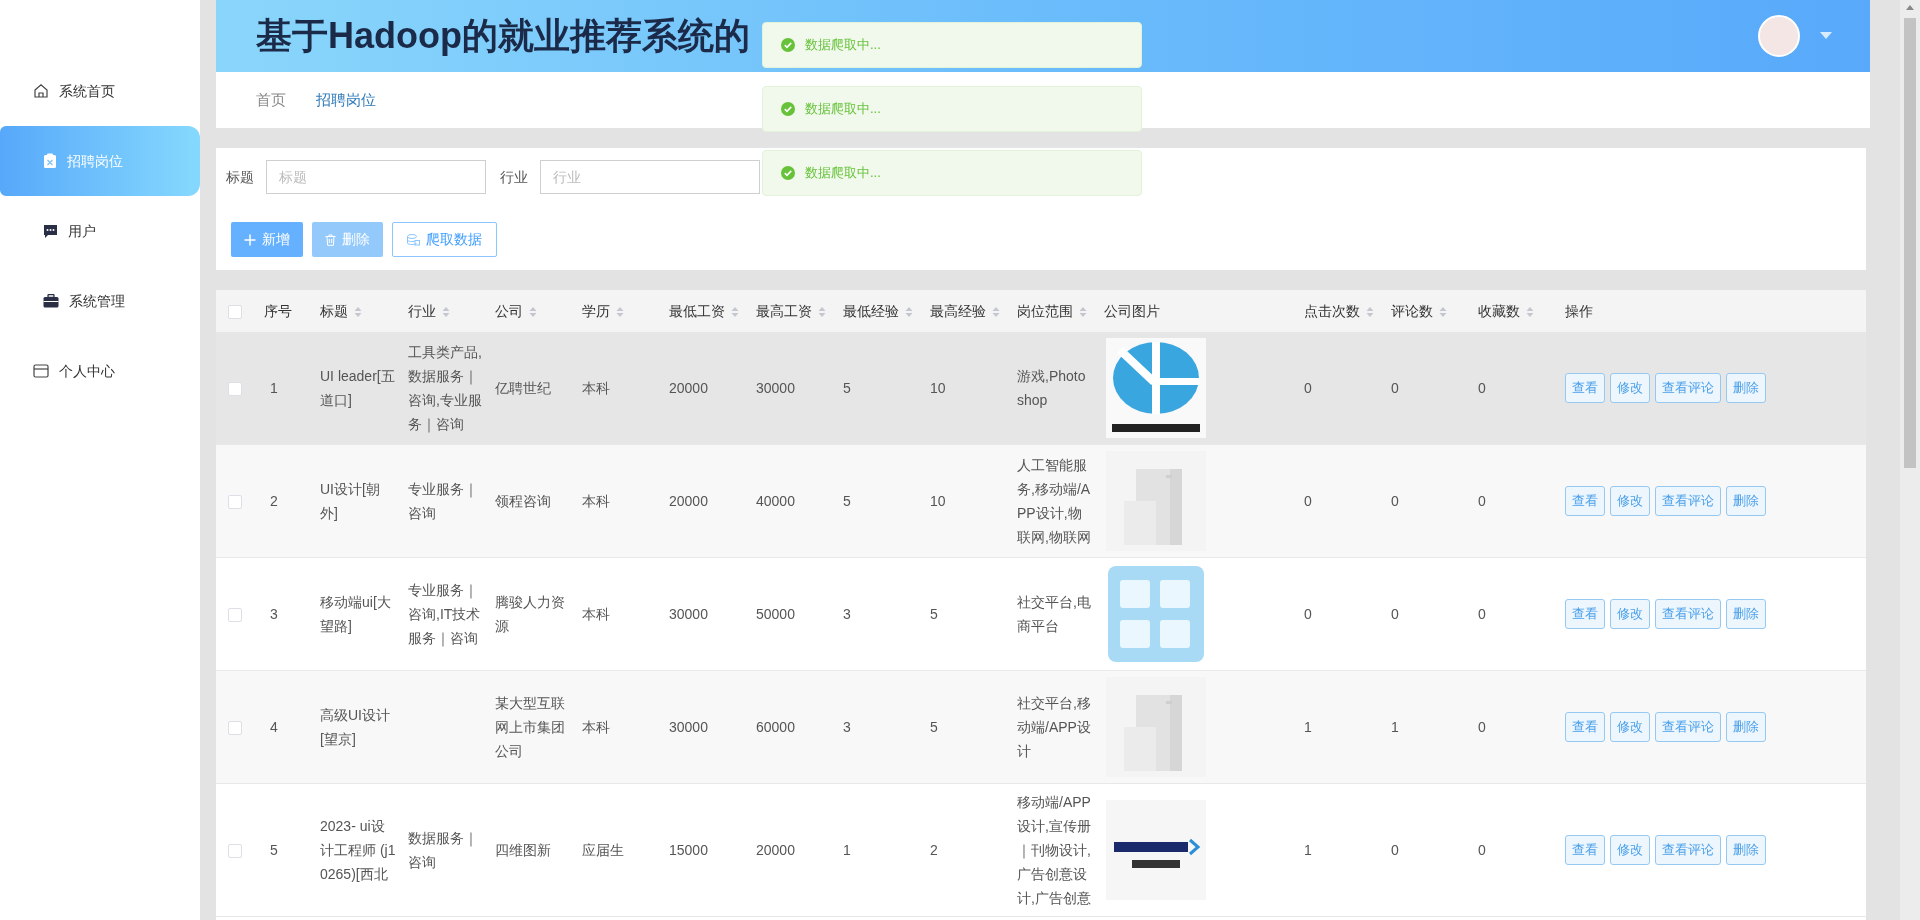  Describe the element at coordinates (775, 727) in the screenshot. I see `table-cell: 60000` at that location.